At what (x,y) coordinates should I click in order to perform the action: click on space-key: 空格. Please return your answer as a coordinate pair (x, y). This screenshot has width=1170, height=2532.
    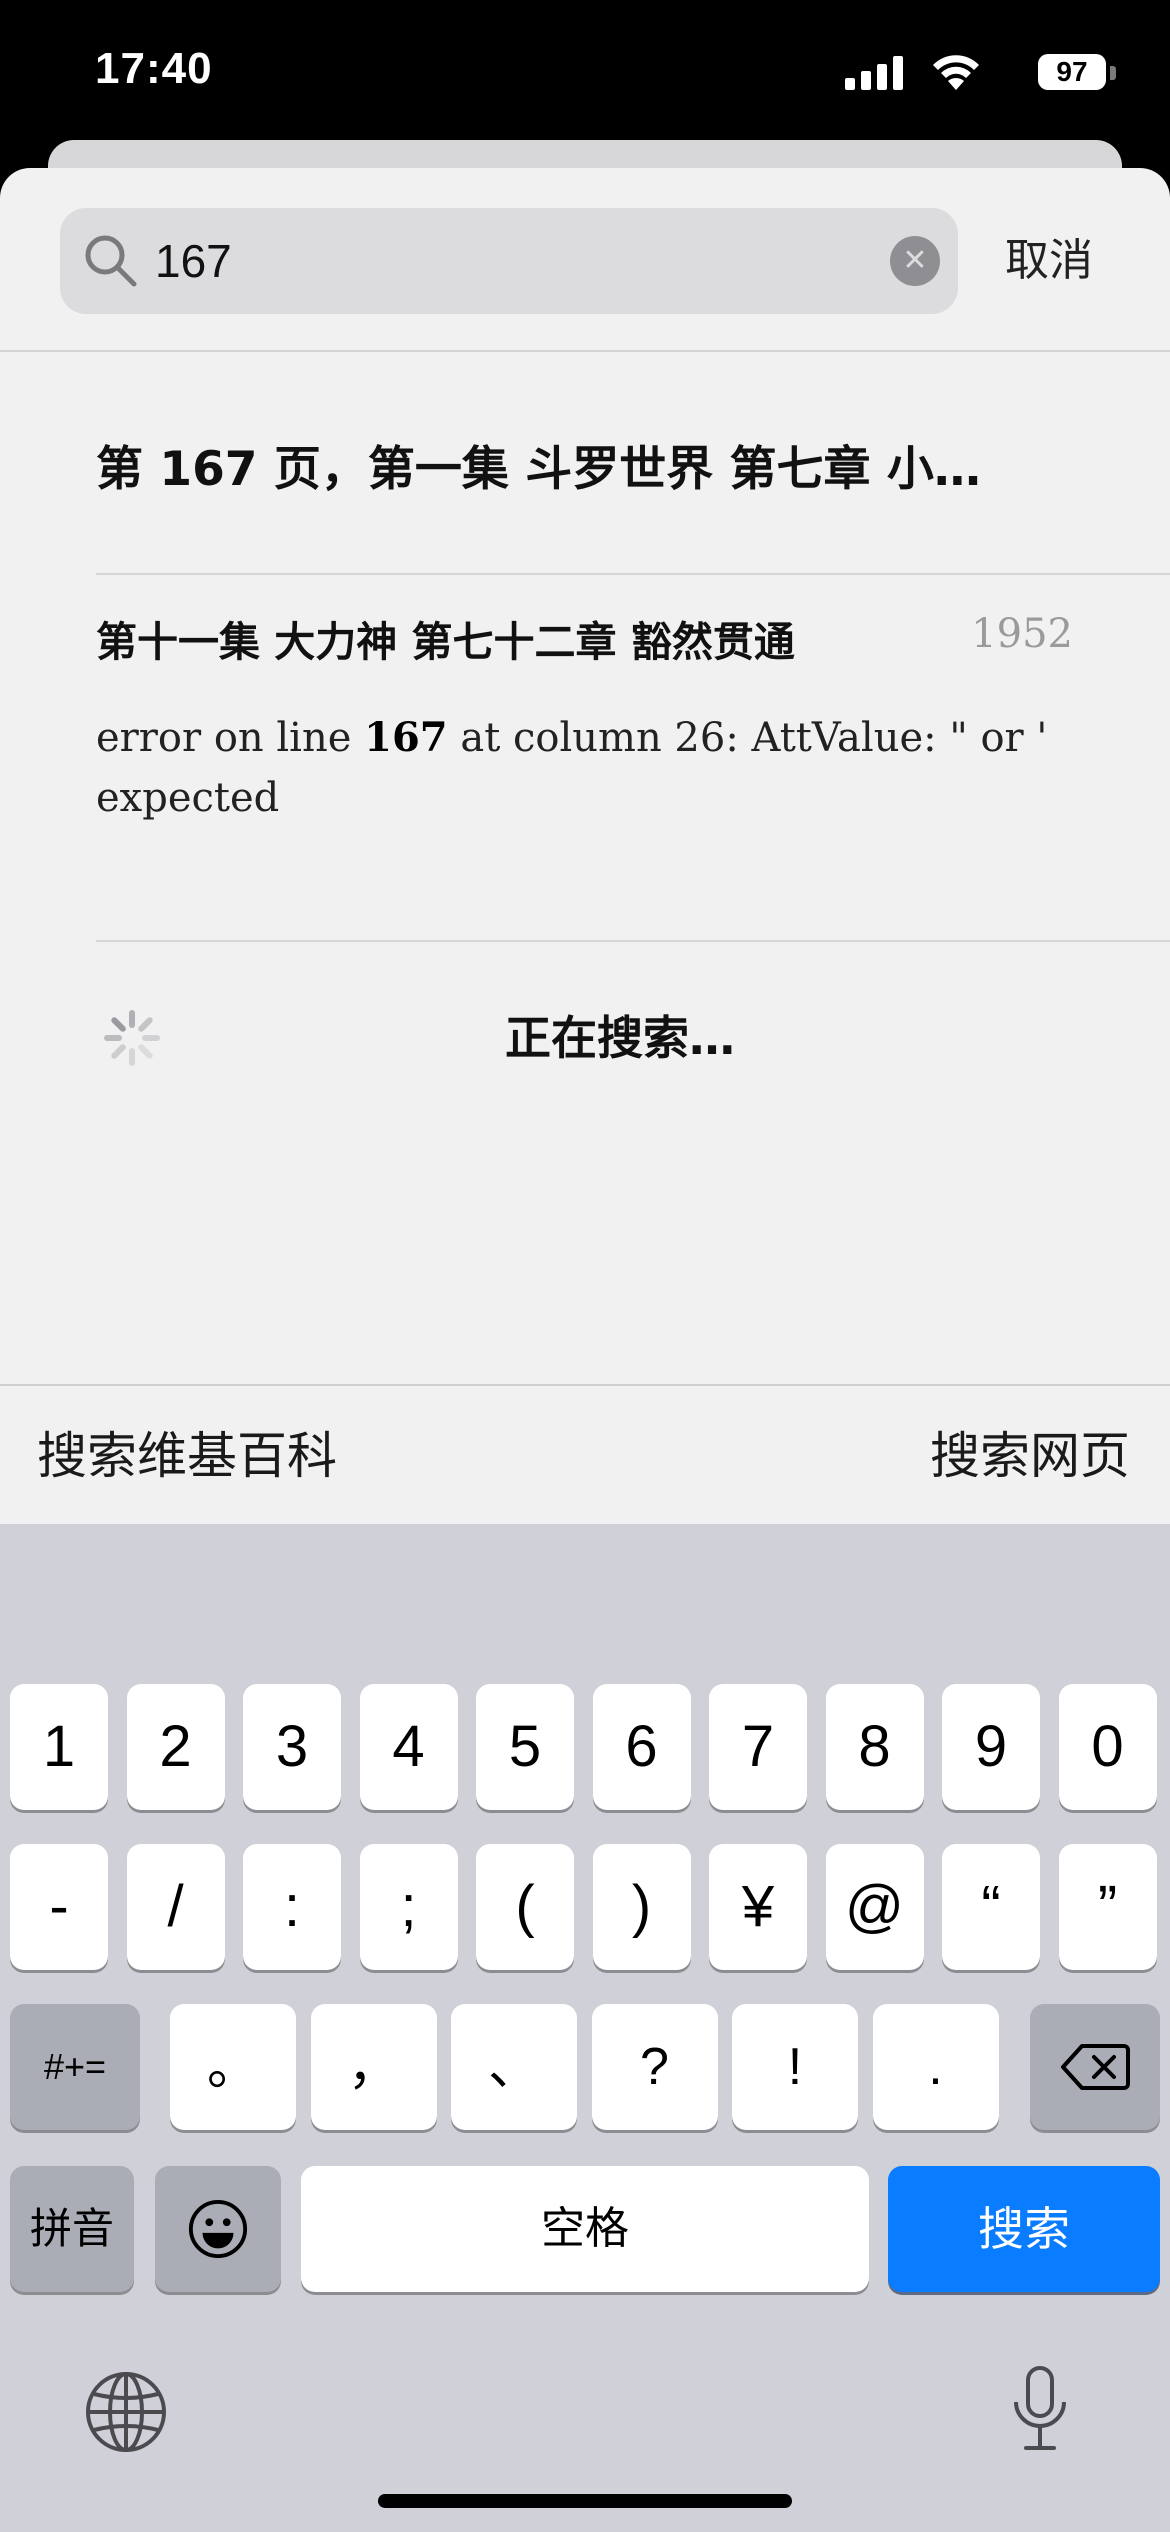
    Looking at the image, I should click on (585, 2229).